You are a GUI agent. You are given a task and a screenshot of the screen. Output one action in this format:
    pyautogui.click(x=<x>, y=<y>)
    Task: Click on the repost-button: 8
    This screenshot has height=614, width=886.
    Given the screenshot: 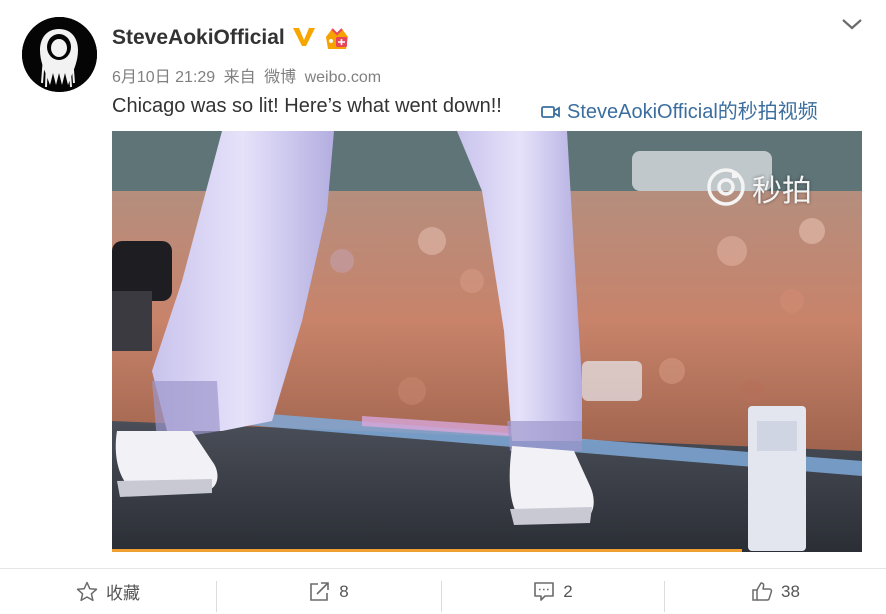 What is the action you would take?
    pyautogui.click(x=329, y=591)
    